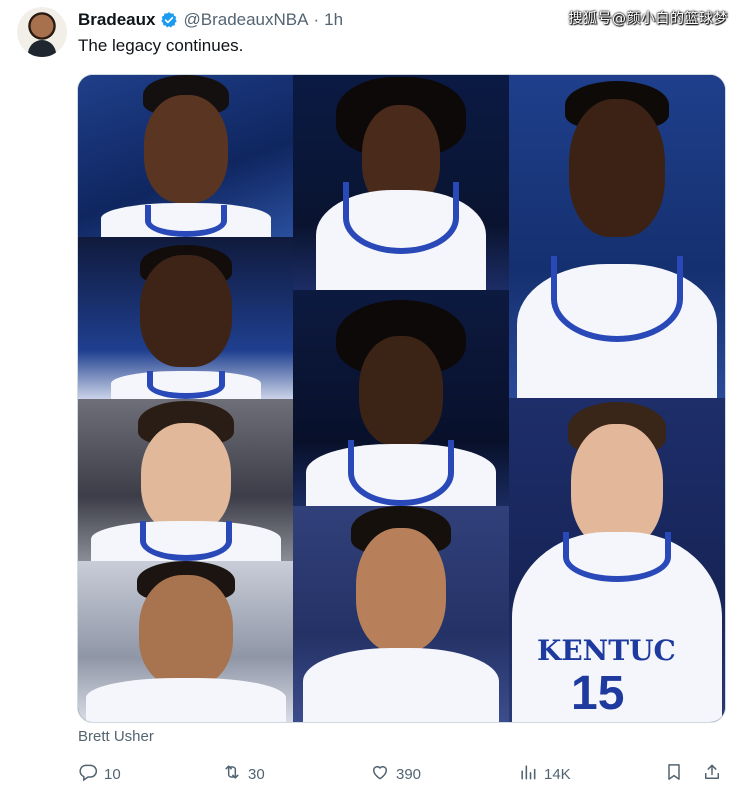 The height and width of the screenshot is (800, 744). I want to click on like-count: 390, so click(409, 774).